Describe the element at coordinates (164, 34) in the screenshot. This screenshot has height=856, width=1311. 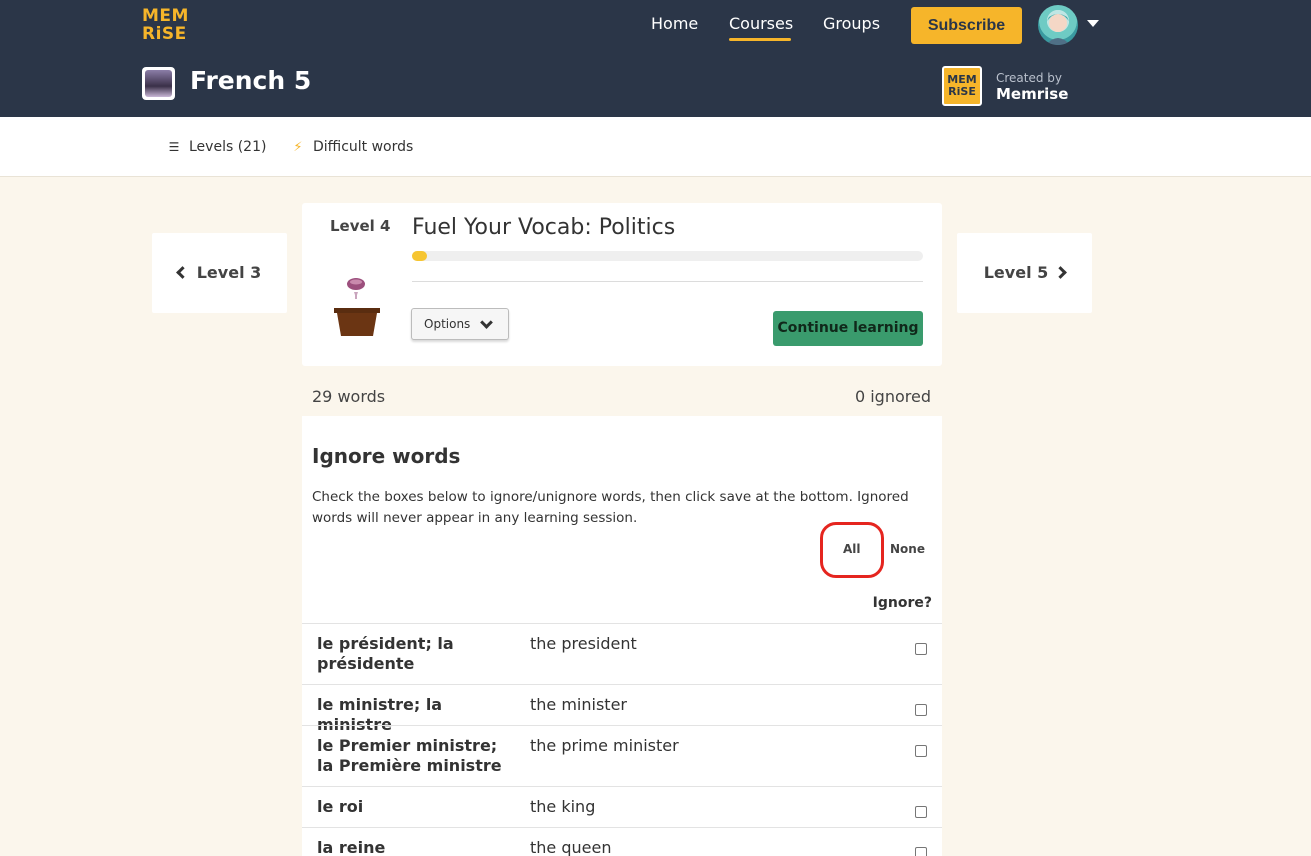
I see `logo-text-bottom: RiSE` at that location.